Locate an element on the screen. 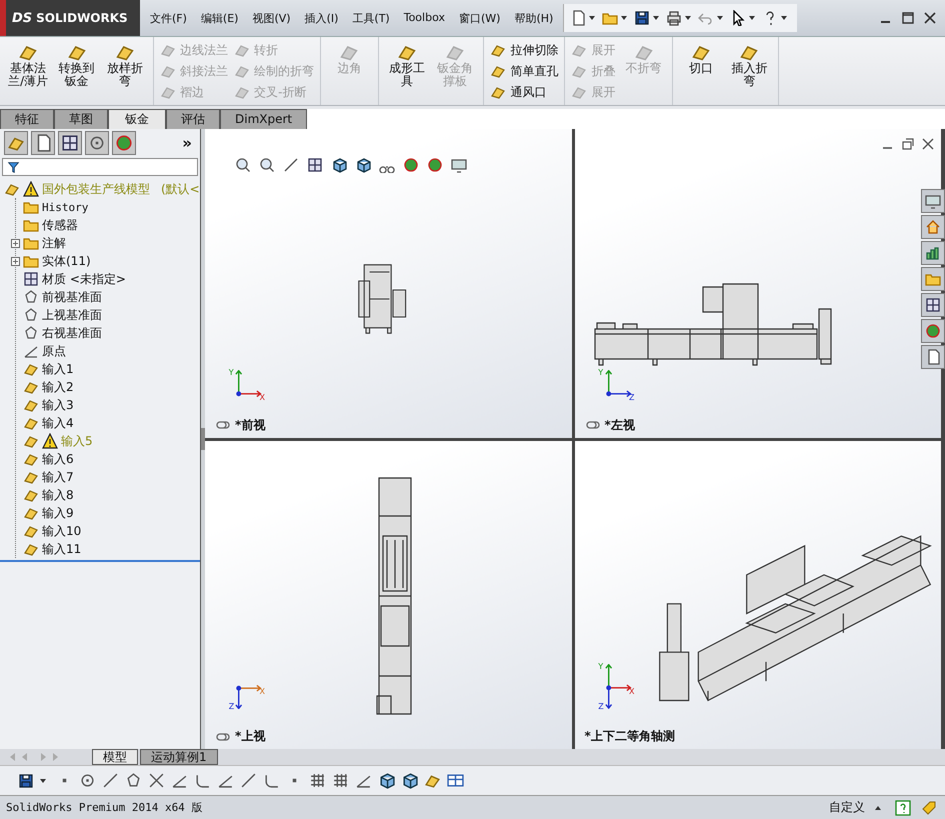 The image size is (945, 819). home-icon is located at coordinates (933, 227).